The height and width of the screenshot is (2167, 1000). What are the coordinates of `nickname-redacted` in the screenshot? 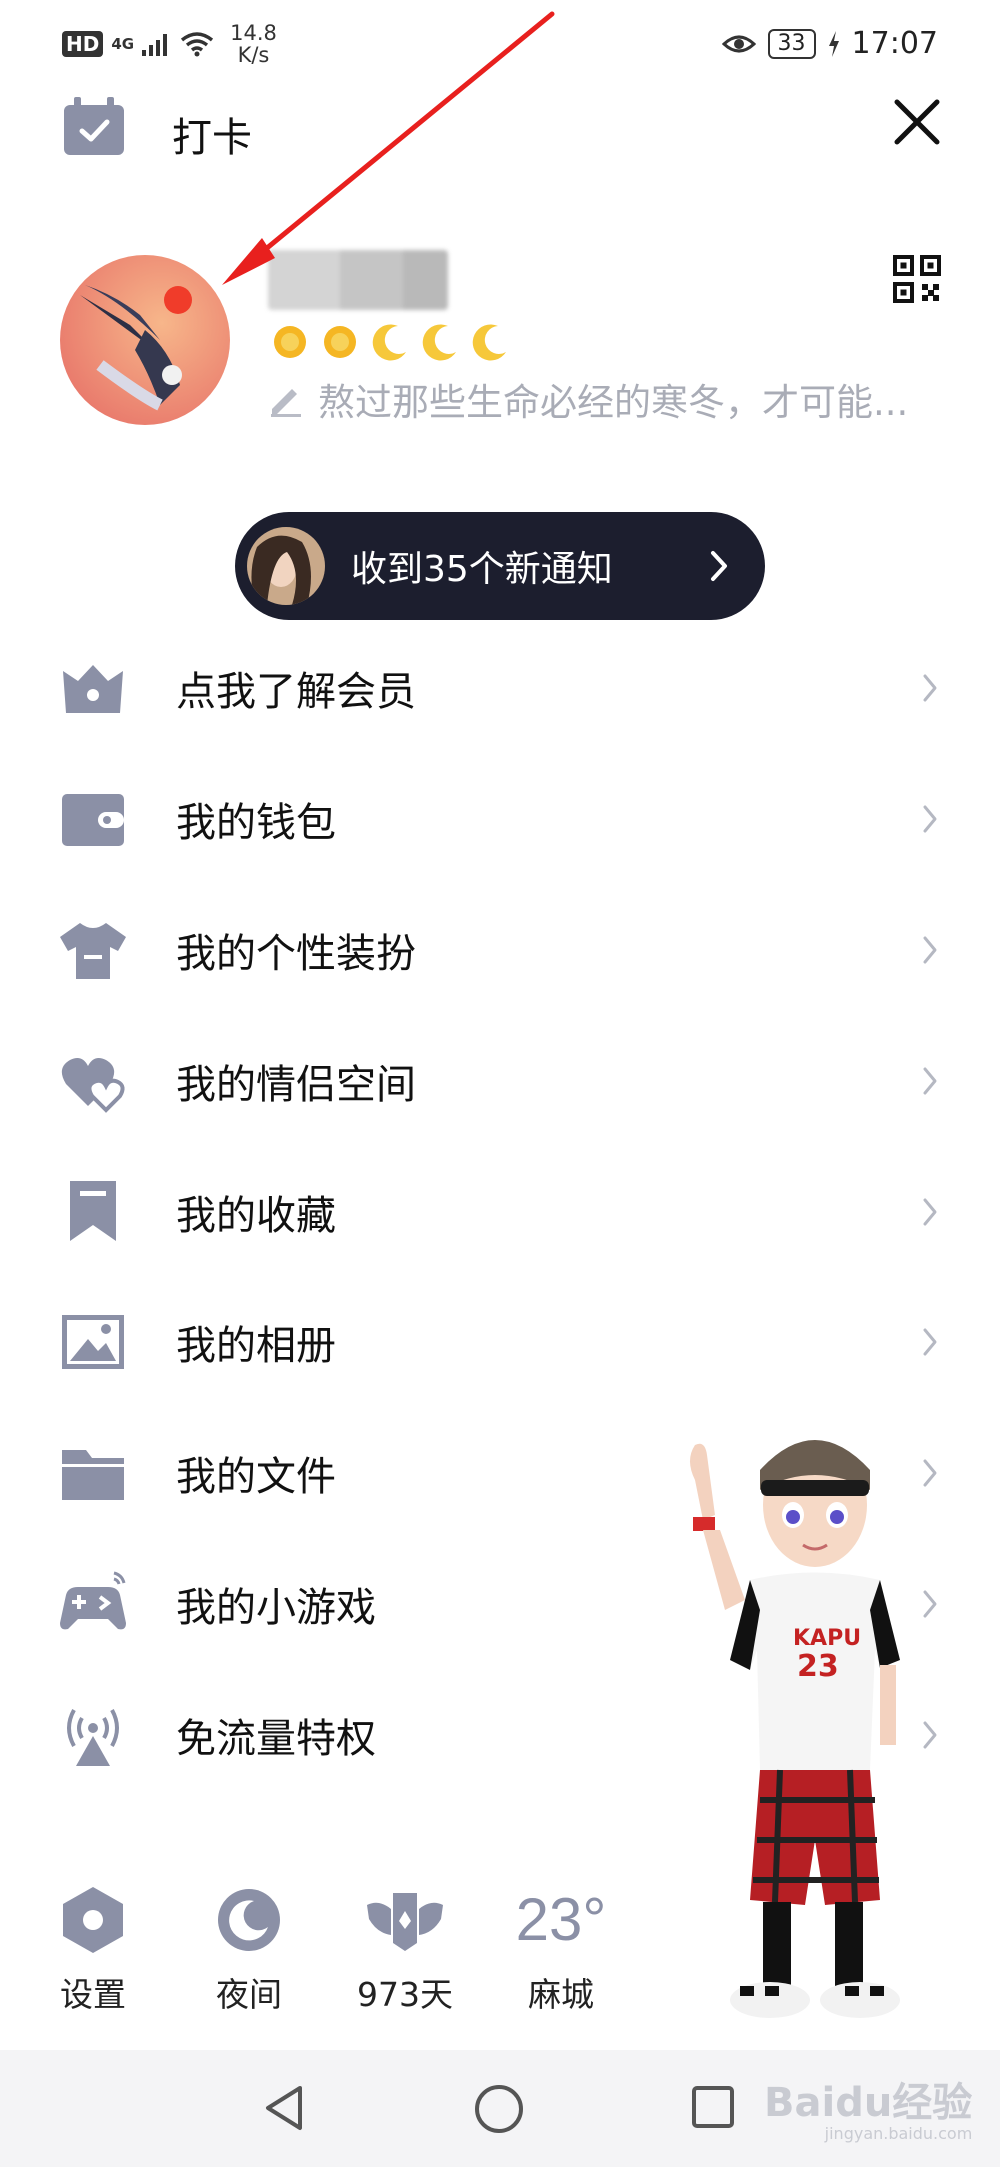 It's located at (358, 280).